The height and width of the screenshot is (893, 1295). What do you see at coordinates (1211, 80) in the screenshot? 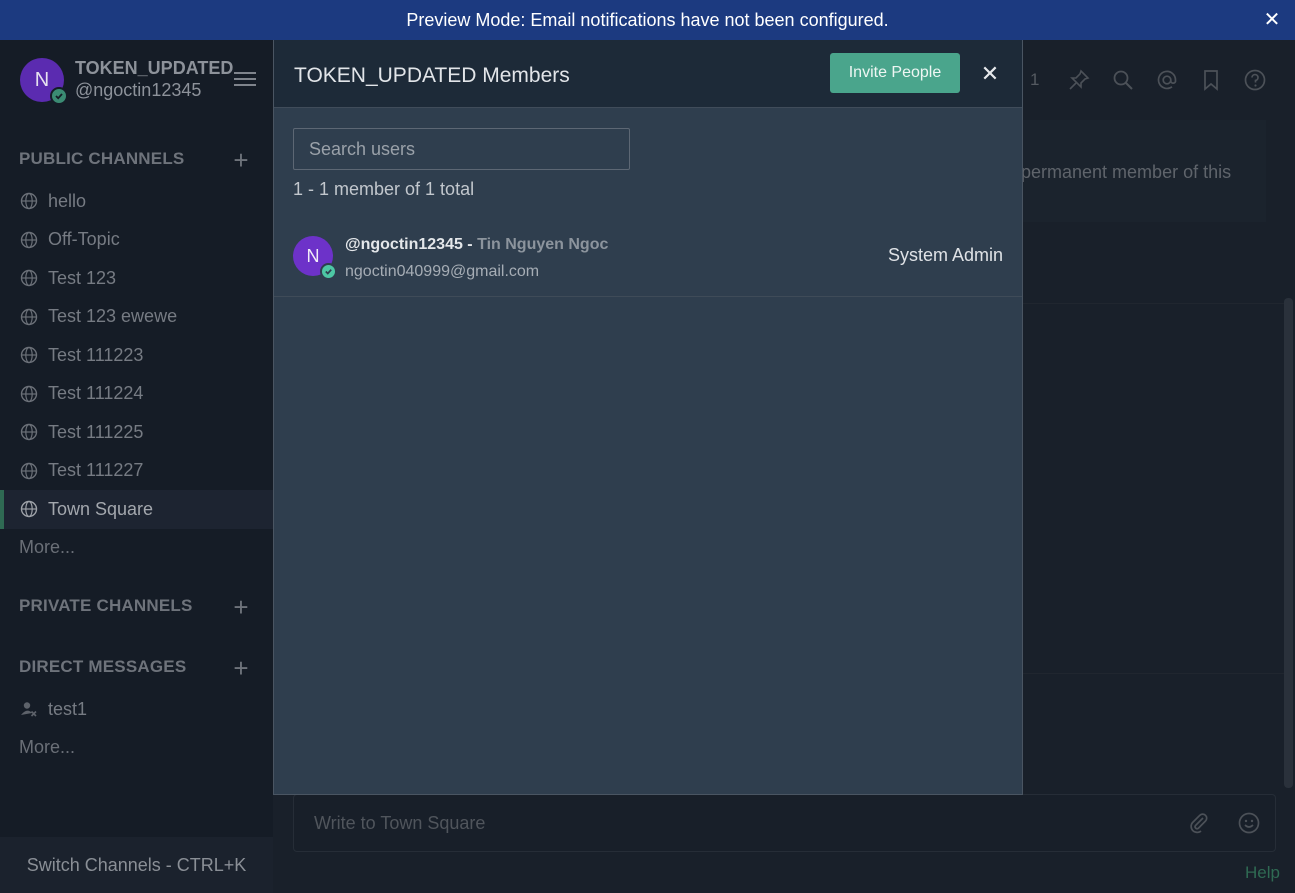
I see `bookmark-icon` at bounding box center [1211, 80].